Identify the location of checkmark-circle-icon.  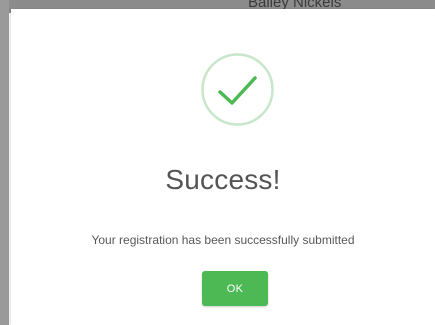
(237, 89).